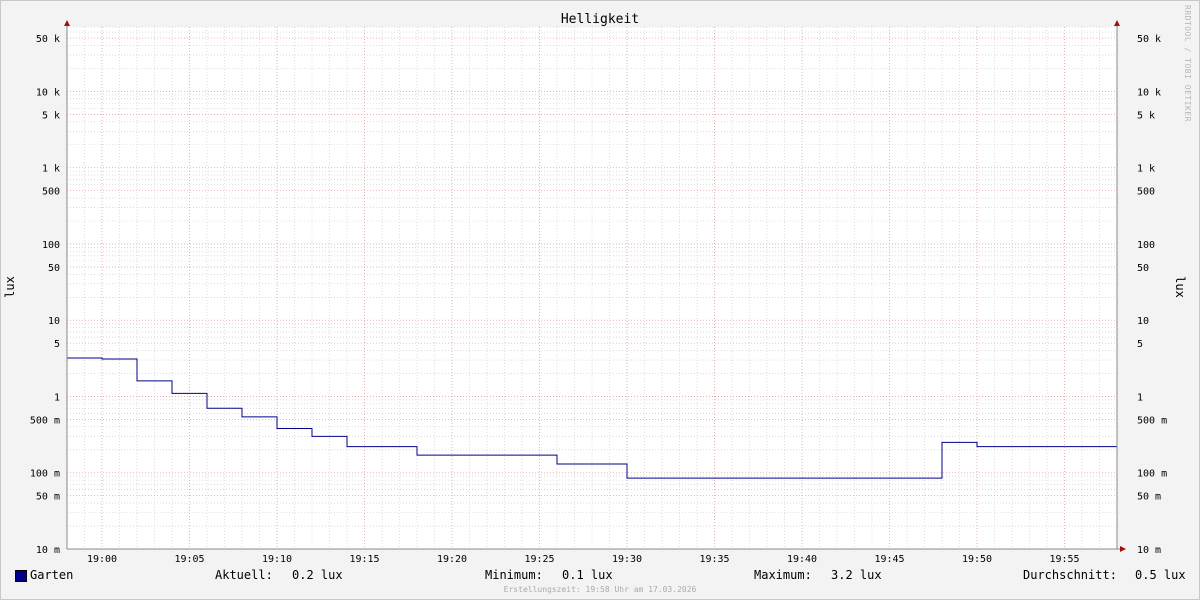 The height and width of the screenshot is (600, 1200). I want to click on legend-durchschnitt-label: Durchschnitt:, so click(1070, 575).